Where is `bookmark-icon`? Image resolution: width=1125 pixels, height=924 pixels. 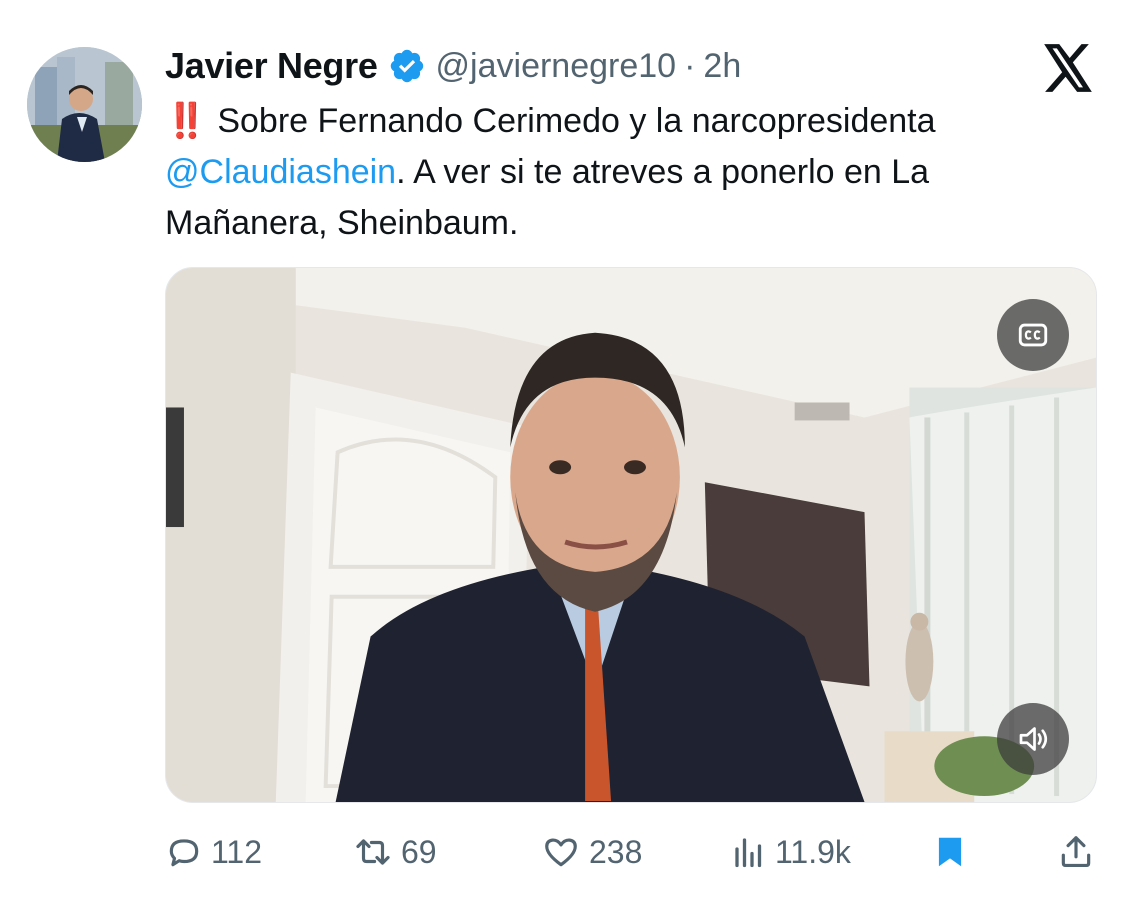
bookmark-icon is located at coordinates (950, 852).